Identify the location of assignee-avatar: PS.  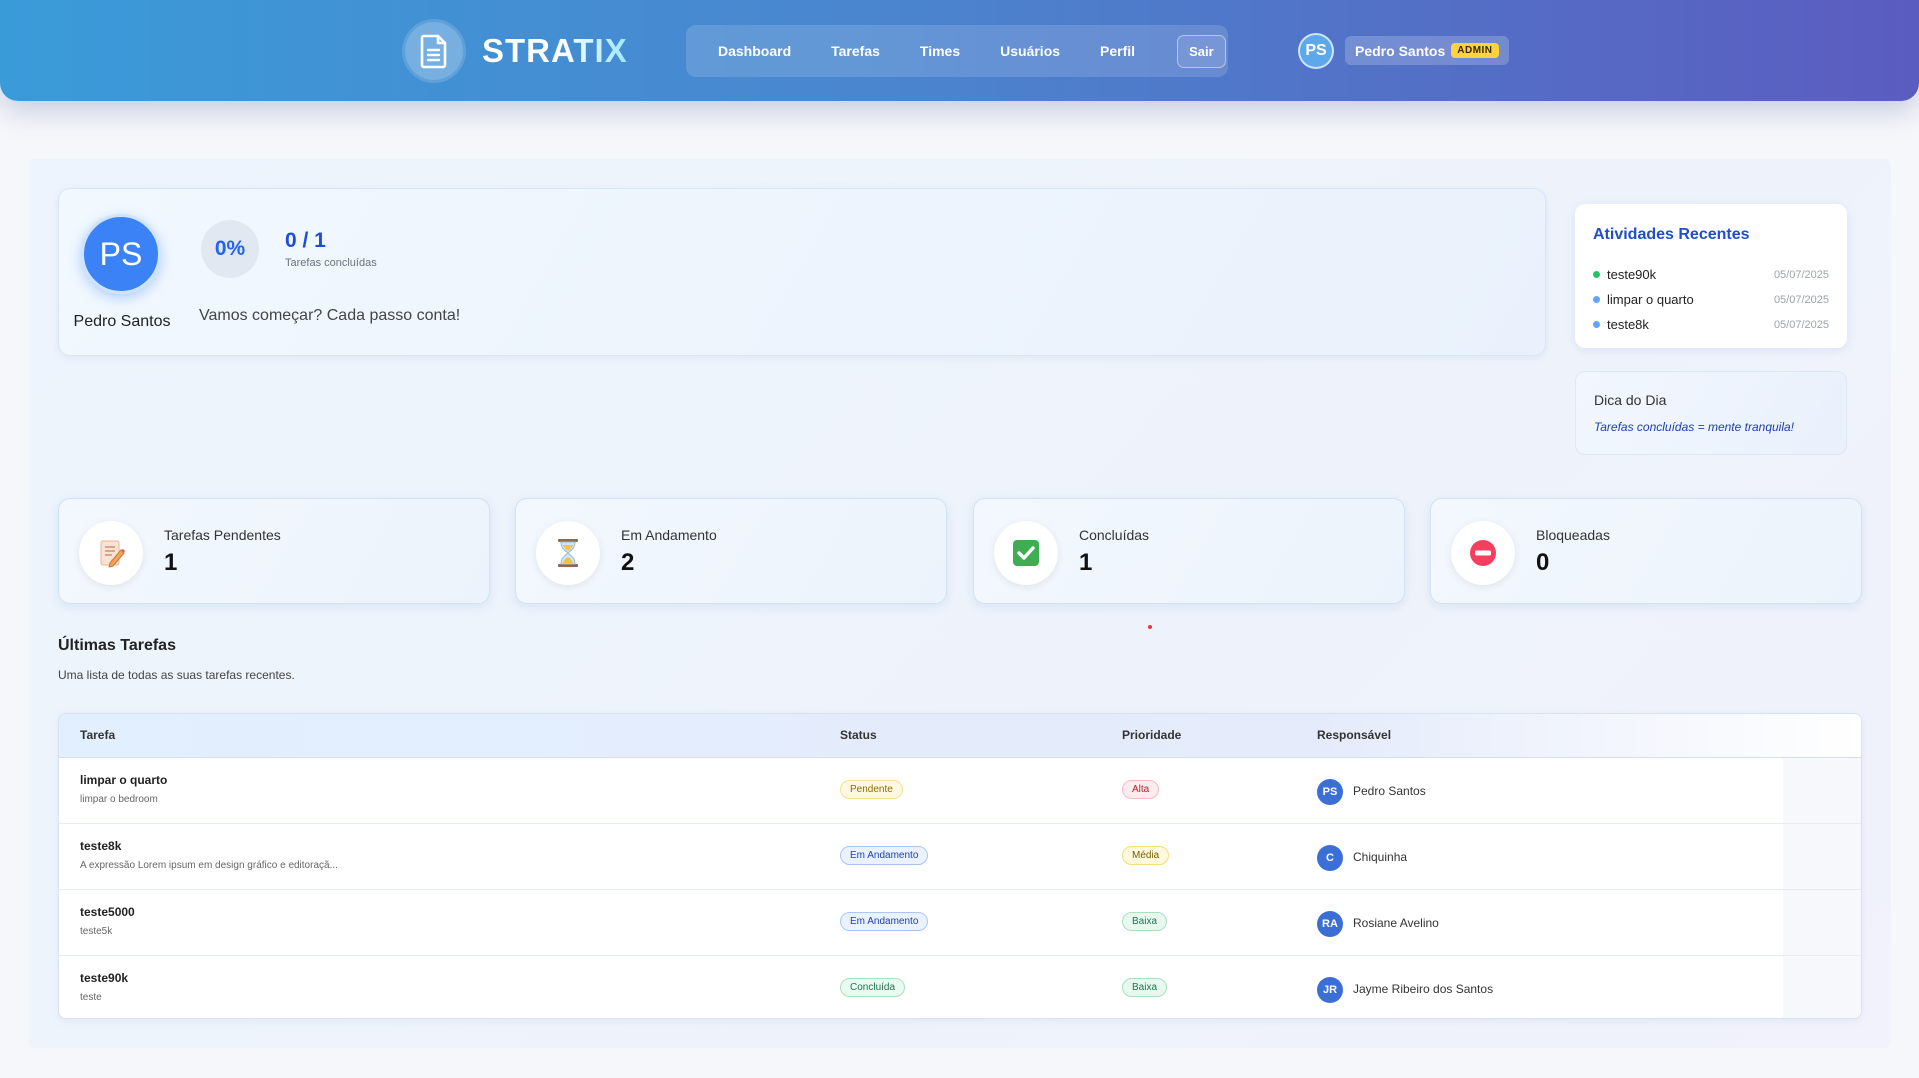
(1330, 792).